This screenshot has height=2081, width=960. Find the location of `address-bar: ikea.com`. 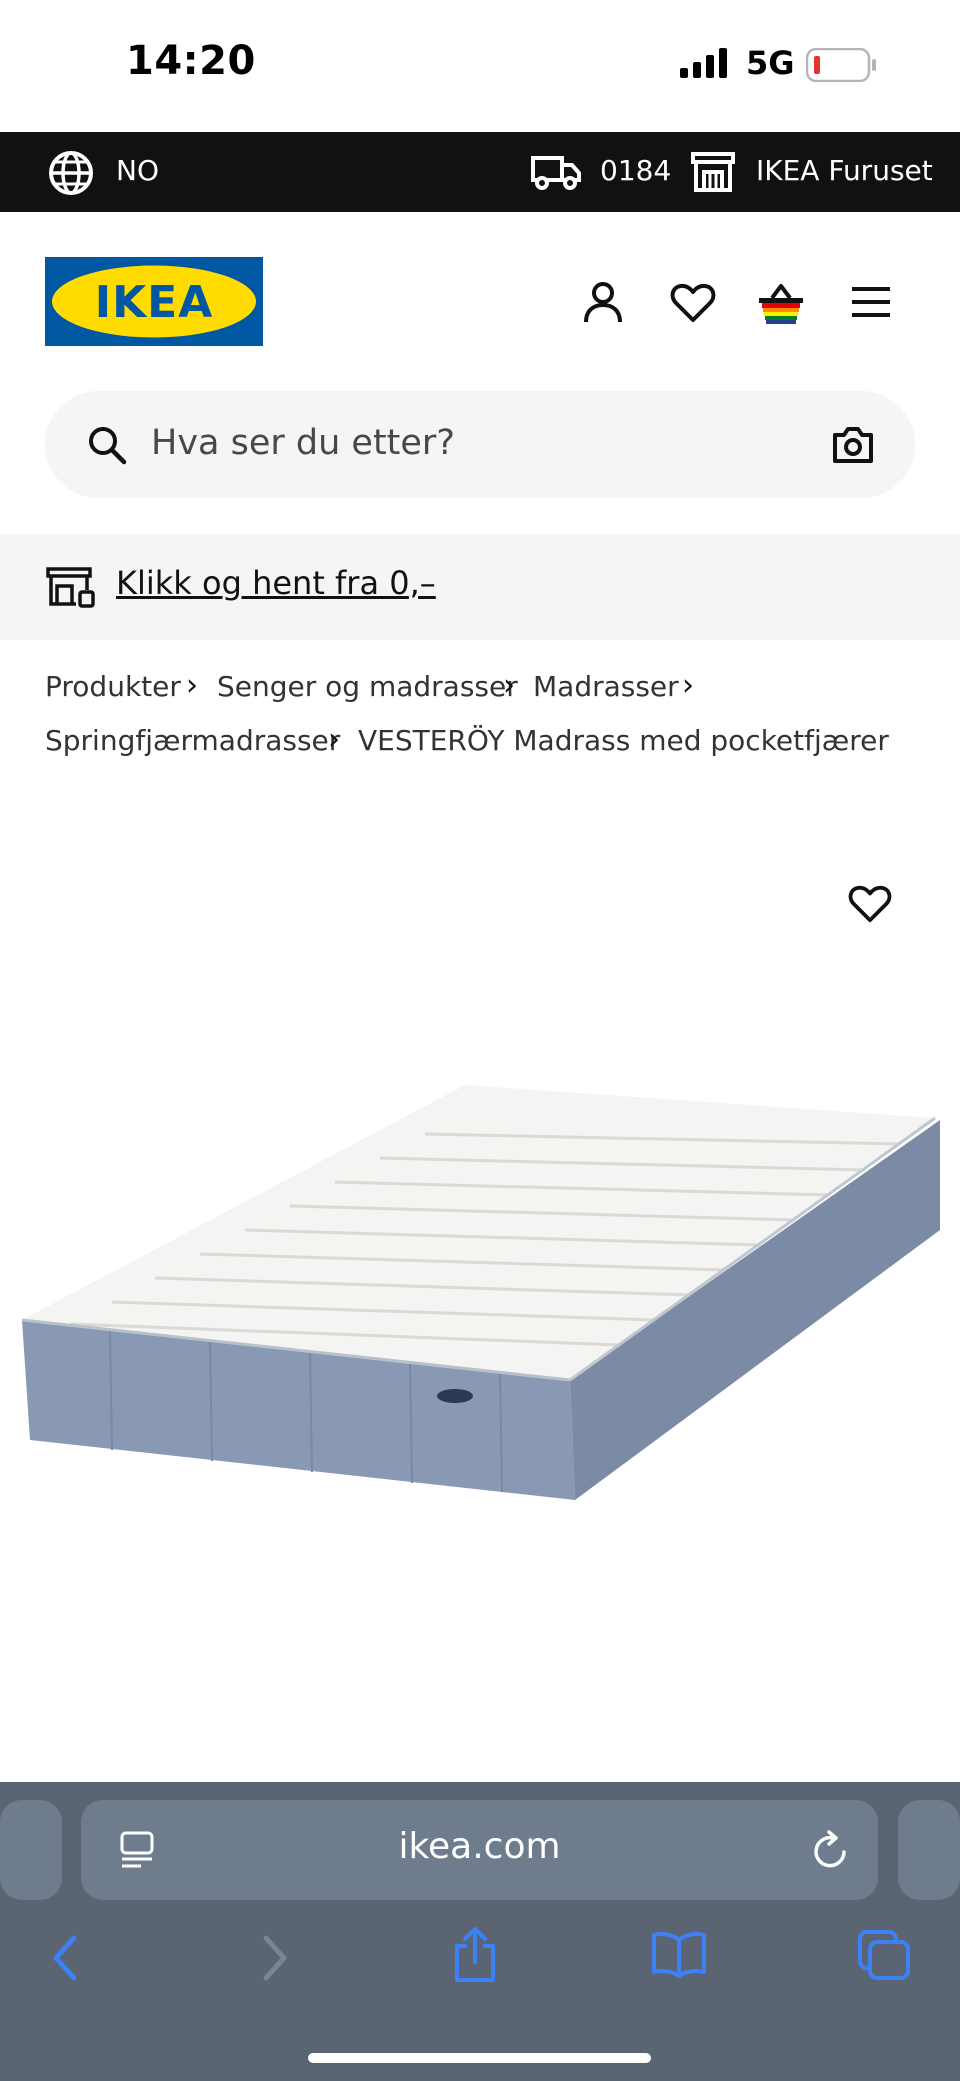

address-bar: ikea.com is located at coordinates (479, 1850).